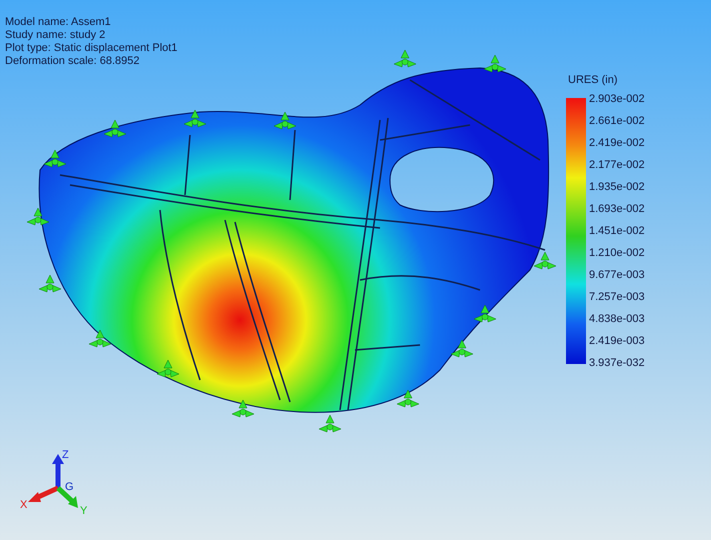 The image size is (711, 540). What do you see at coordinates (617, 209) in the screenshot?
I see `legend-value: 1.693e-002` at bounding box center [617, 209].